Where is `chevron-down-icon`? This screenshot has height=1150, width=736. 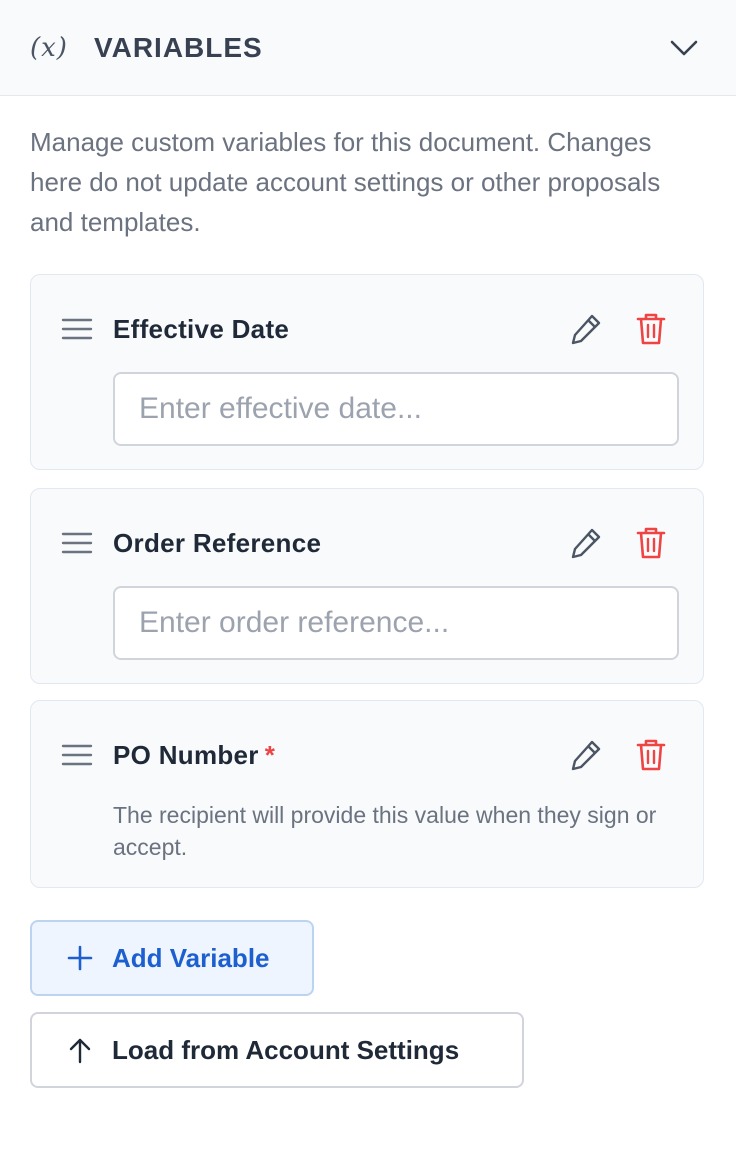
chevron-down-icon is located at coordinates (684, 48).